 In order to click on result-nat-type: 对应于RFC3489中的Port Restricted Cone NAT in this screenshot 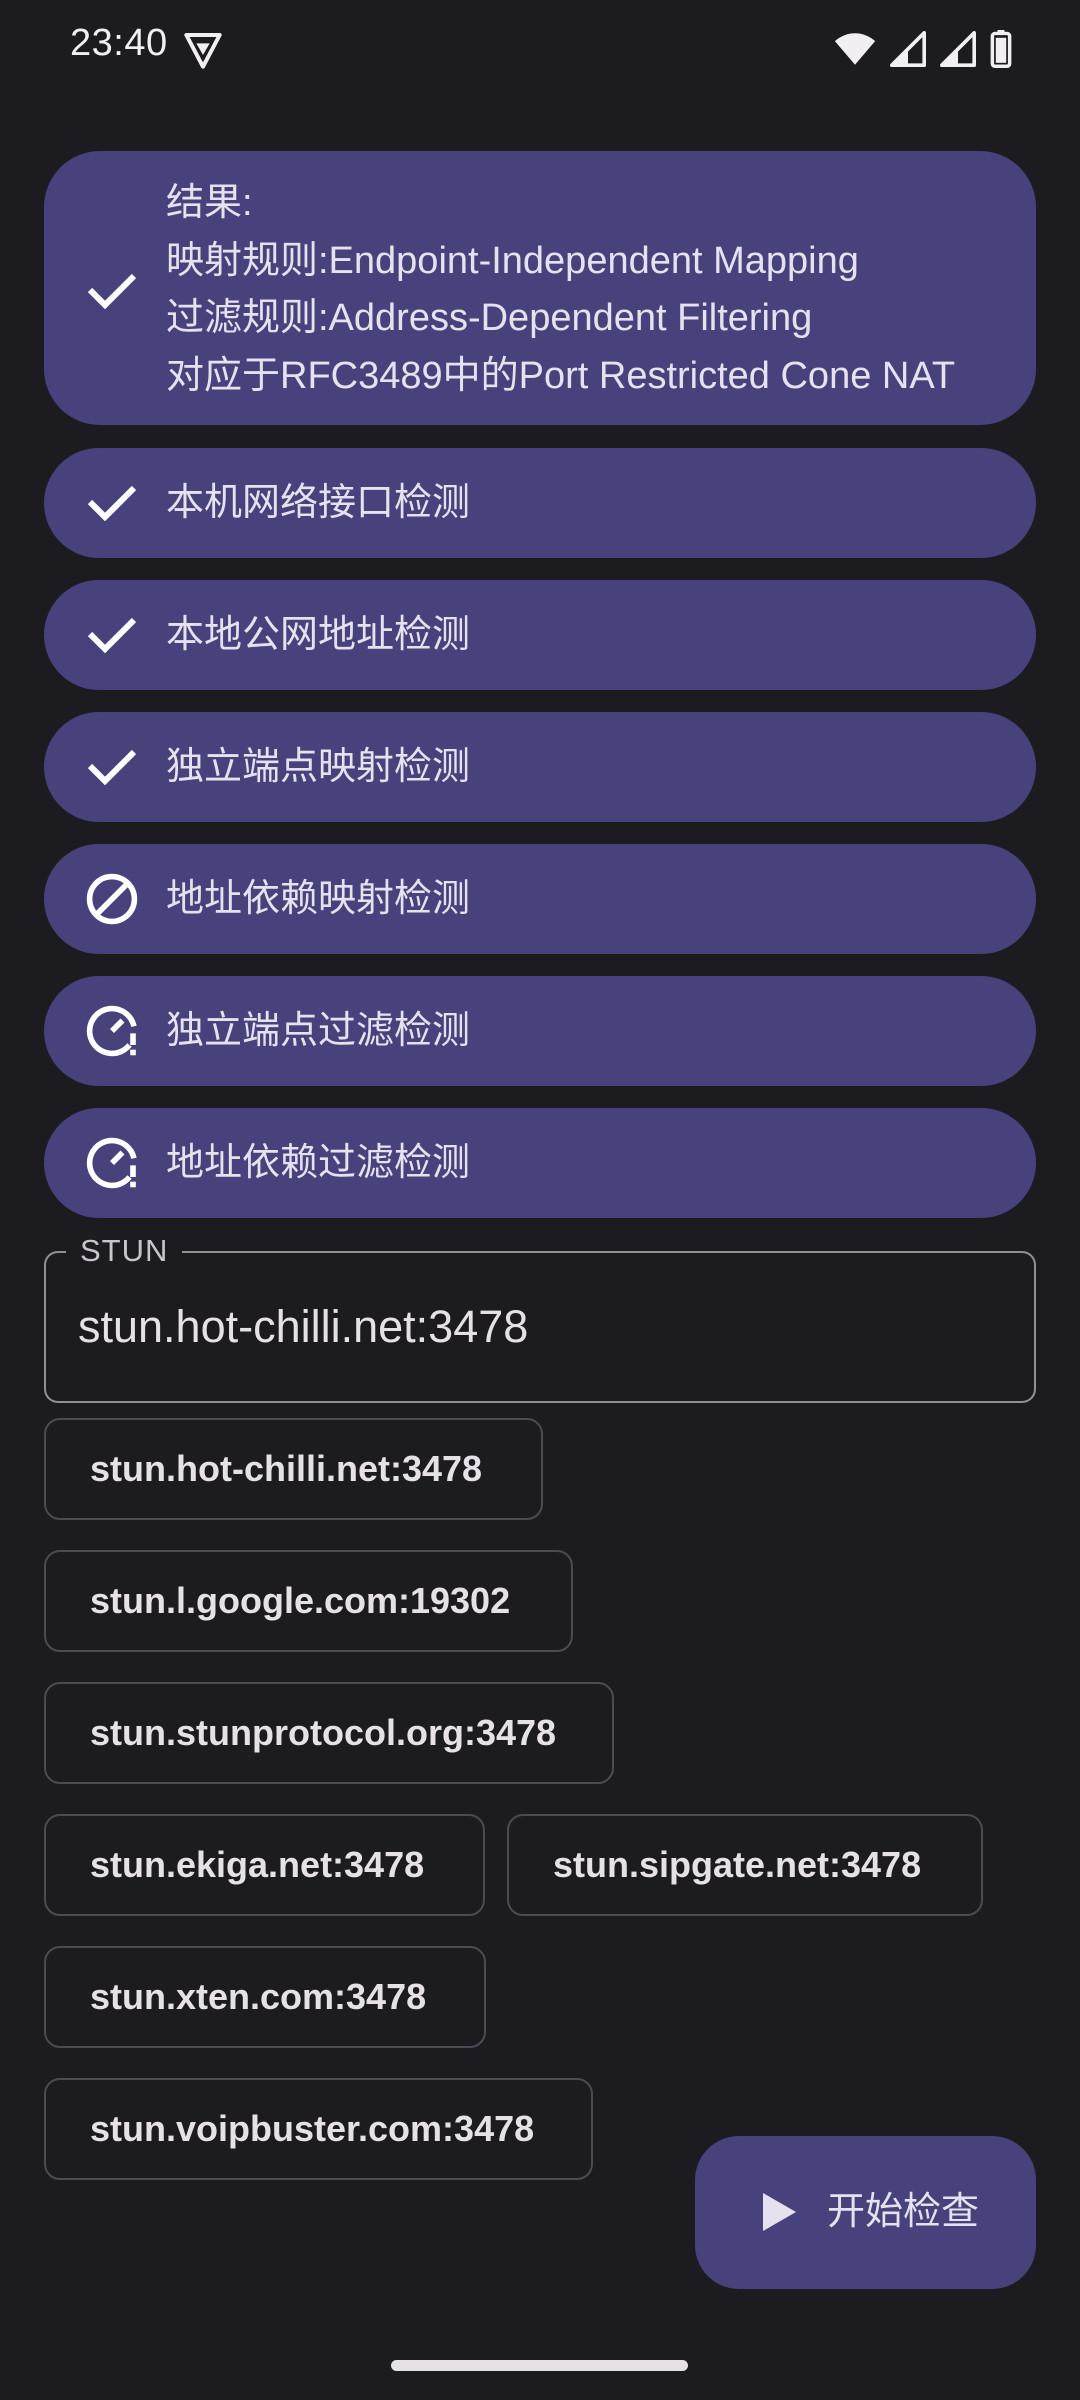, I will do `click(561, 375)`.